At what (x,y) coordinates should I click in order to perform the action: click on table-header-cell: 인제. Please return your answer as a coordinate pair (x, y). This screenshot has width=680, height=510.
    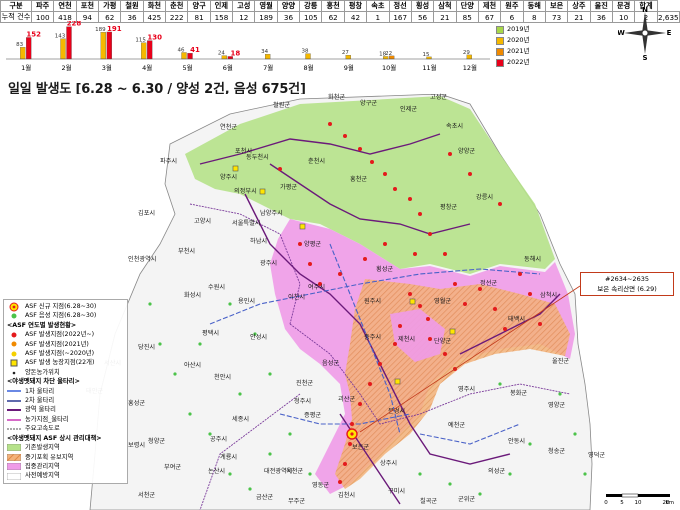
    Looking at the image, I should click on (221, 6).